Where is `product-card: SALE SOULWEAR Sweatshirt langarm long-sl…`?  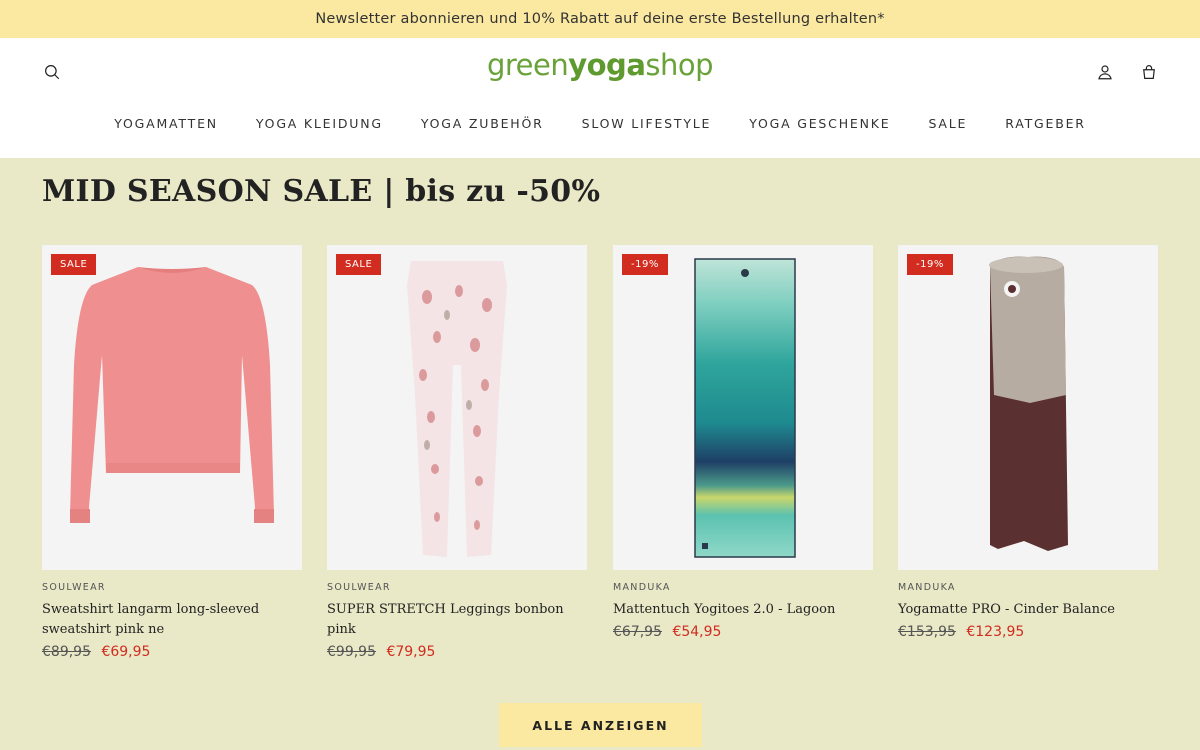 product-card: SALE SOULWEAR Sweatshirt langarm long-sl… is located at coordinates (172, 452).